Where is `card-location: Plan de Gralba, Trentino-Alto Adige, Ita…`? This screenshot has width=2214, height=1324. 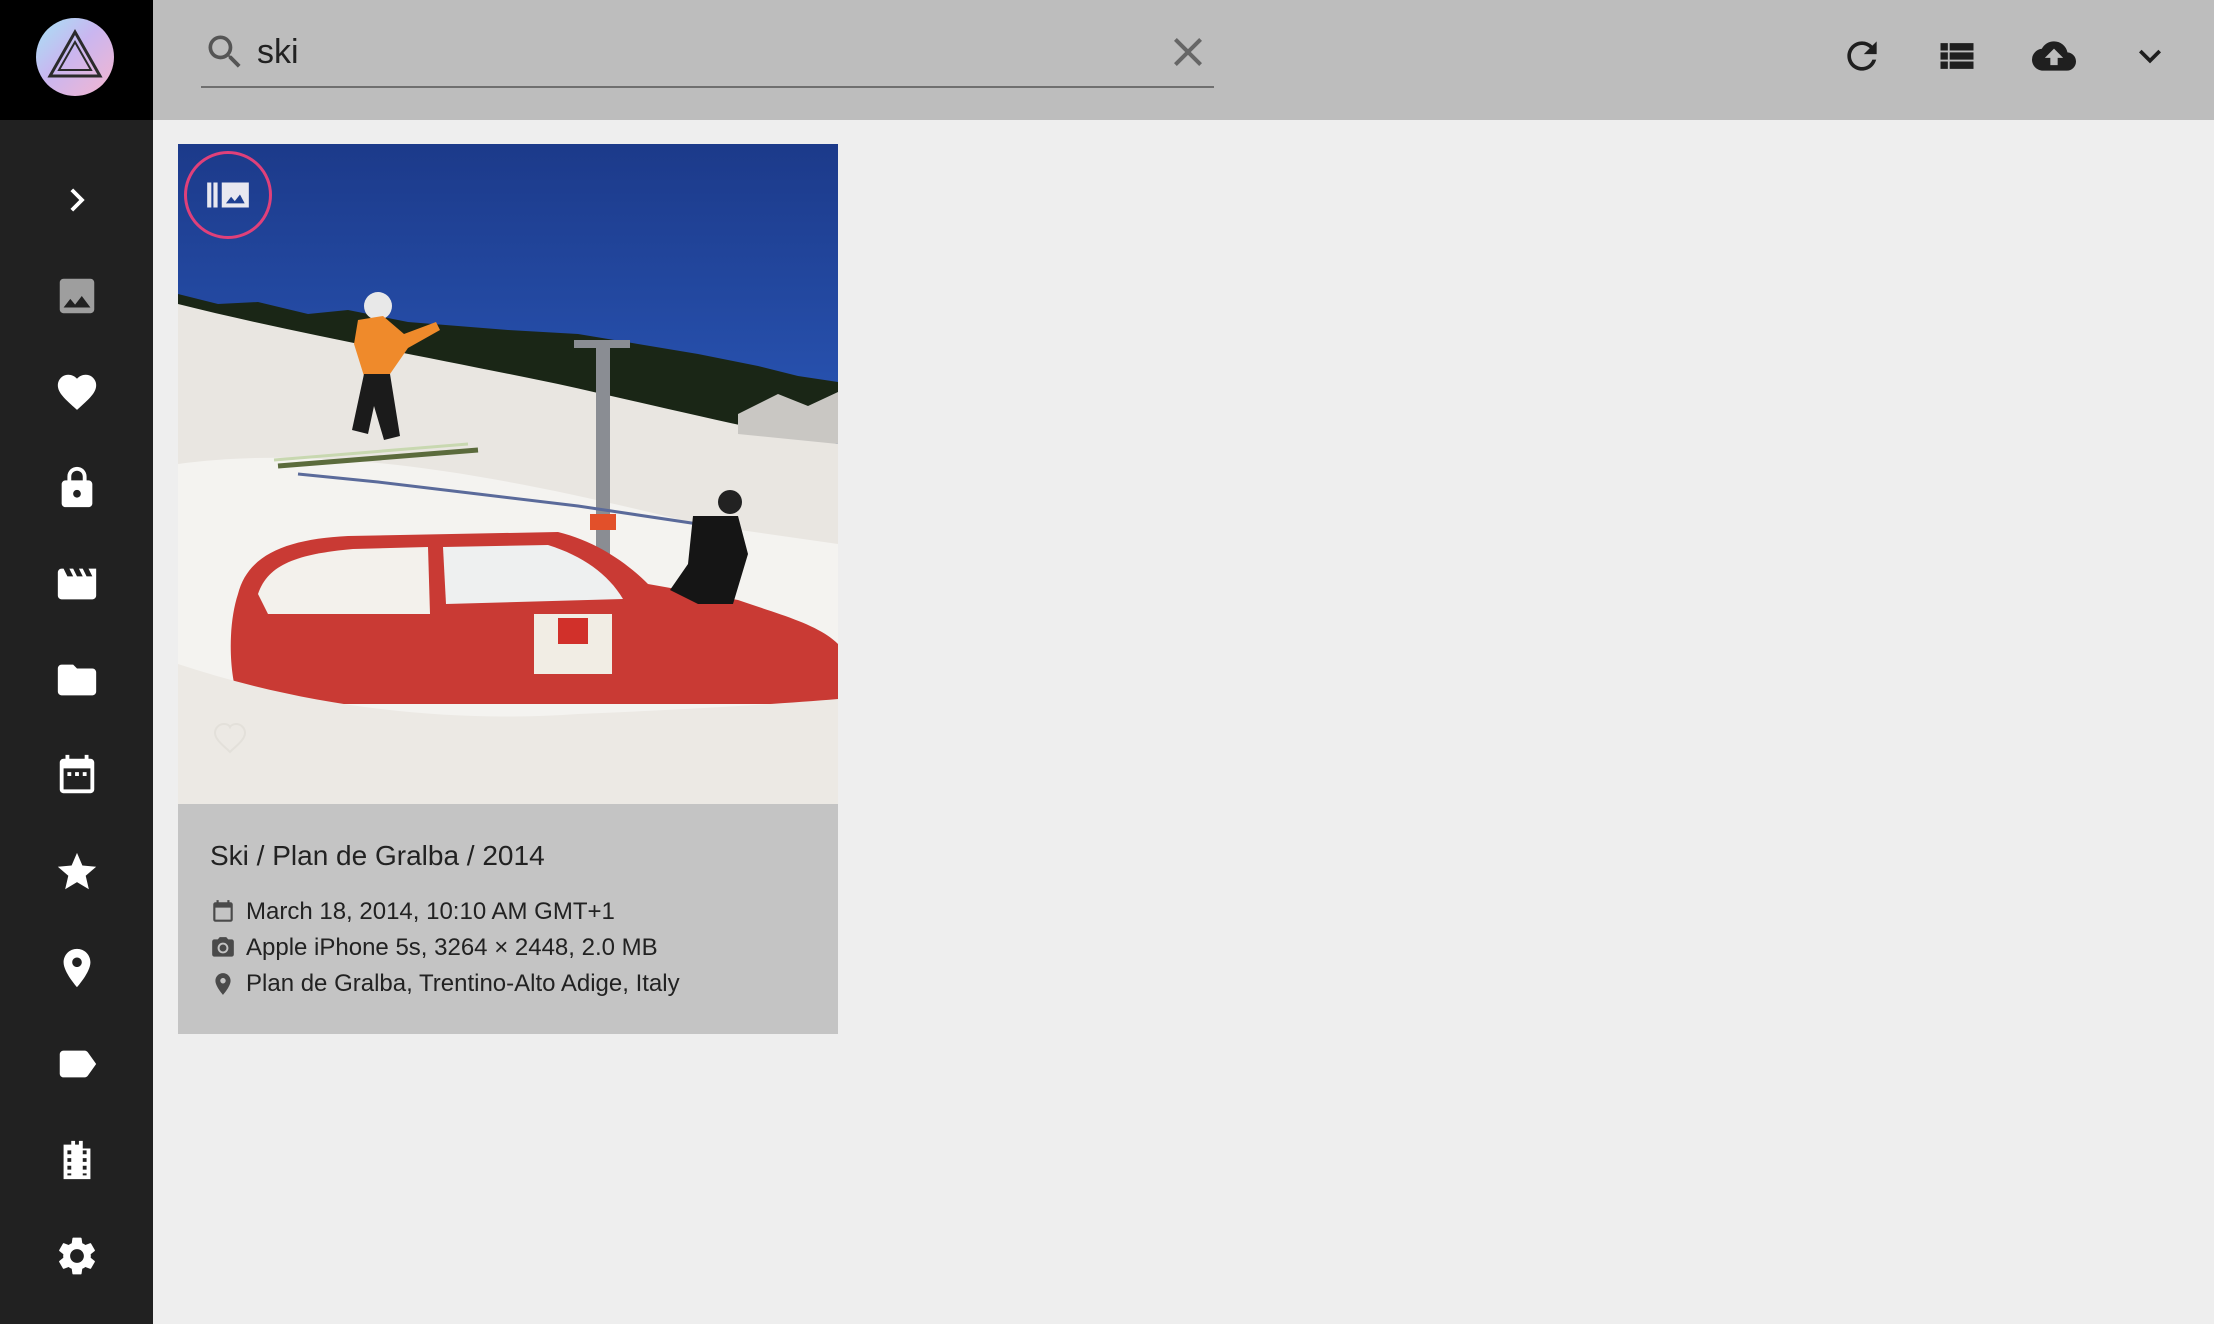
card-location: Plan de Gralba, Trentino-Alto Adige, Ita… is located at coordinates (445, 984).